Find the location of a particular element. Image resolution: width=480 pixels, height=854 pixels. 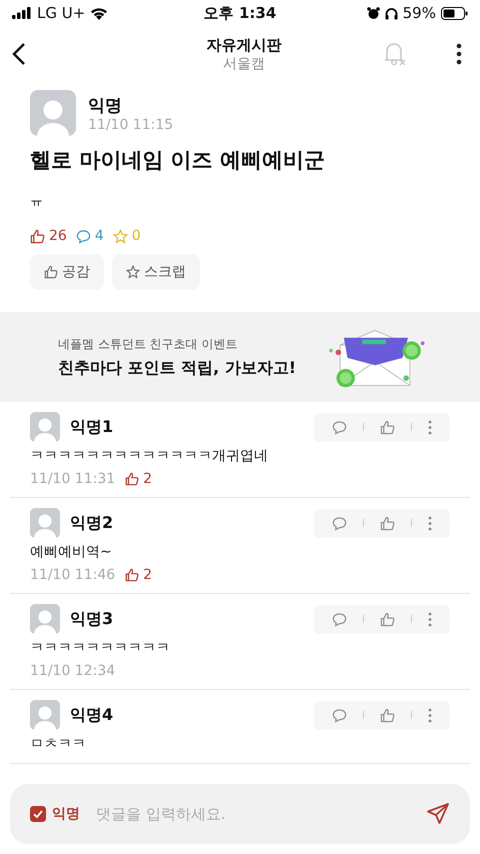

author-name: 익명 is located at coordinates (105, 105).